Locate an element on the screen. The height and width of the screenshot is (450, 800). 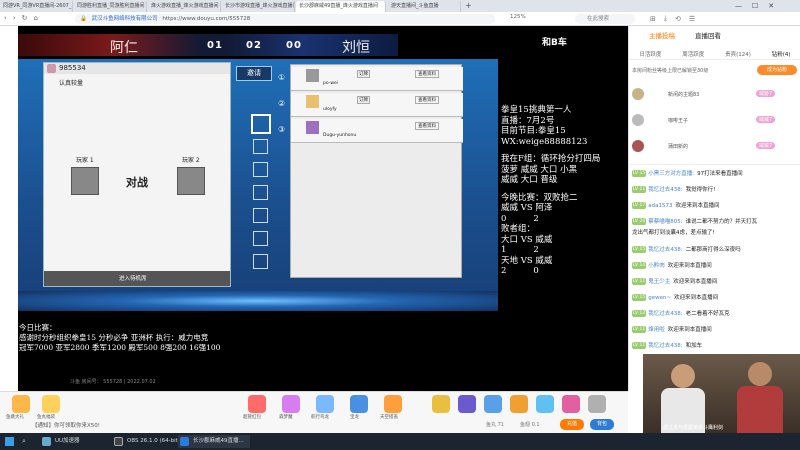
new-tab-icon: + is located at coordinates (468, 5).